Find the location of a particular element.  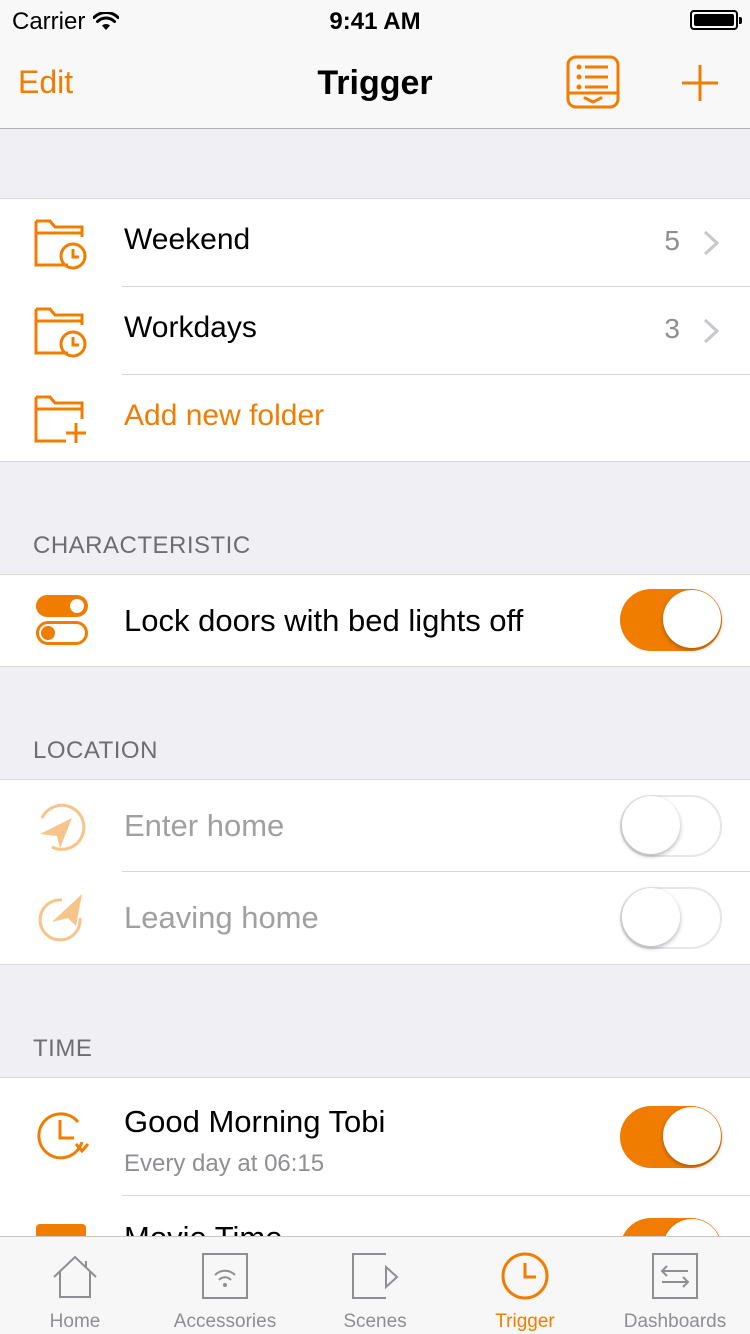

folder-row-workdays: Workdays 3 is located at coordinates (375, 331).